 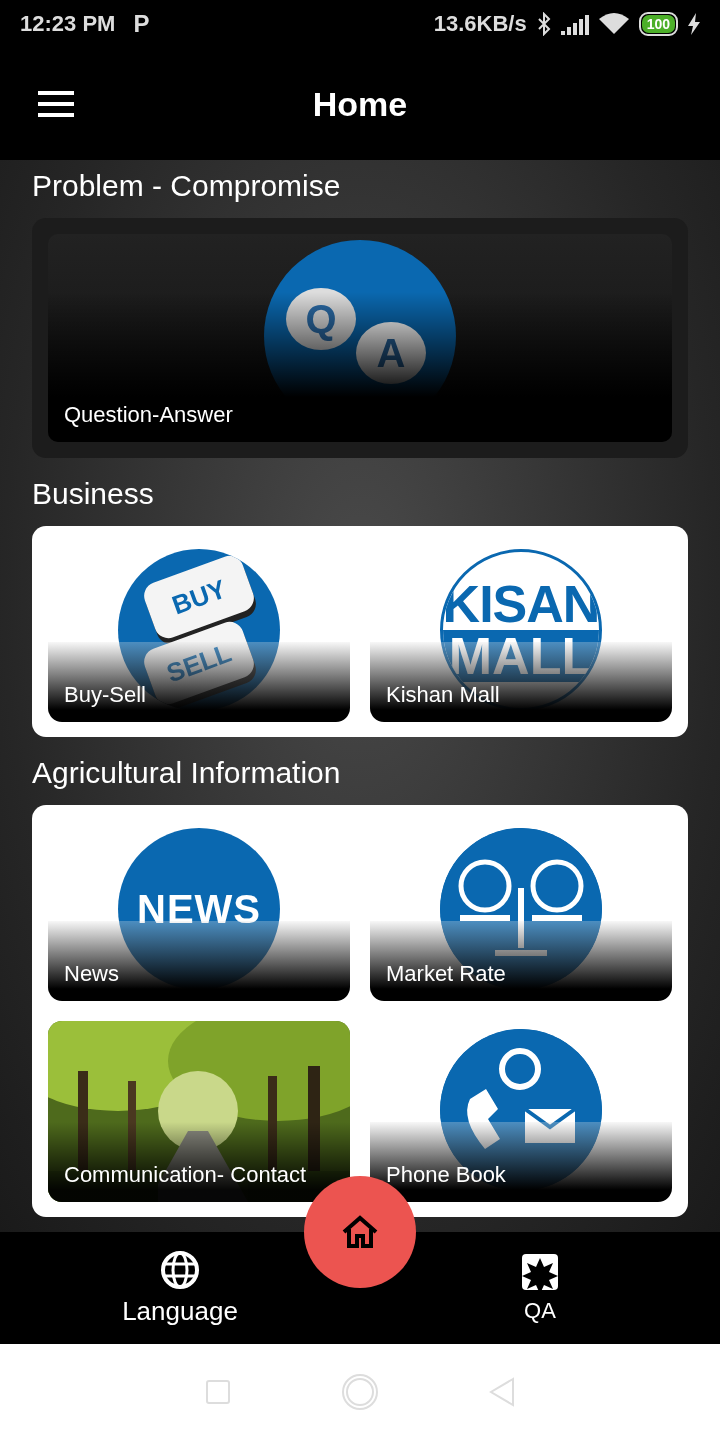 What do you see at coordinates (543, 24) in the screenshot?
I see `bluetooth-icon` at bounding box center [543, 24].